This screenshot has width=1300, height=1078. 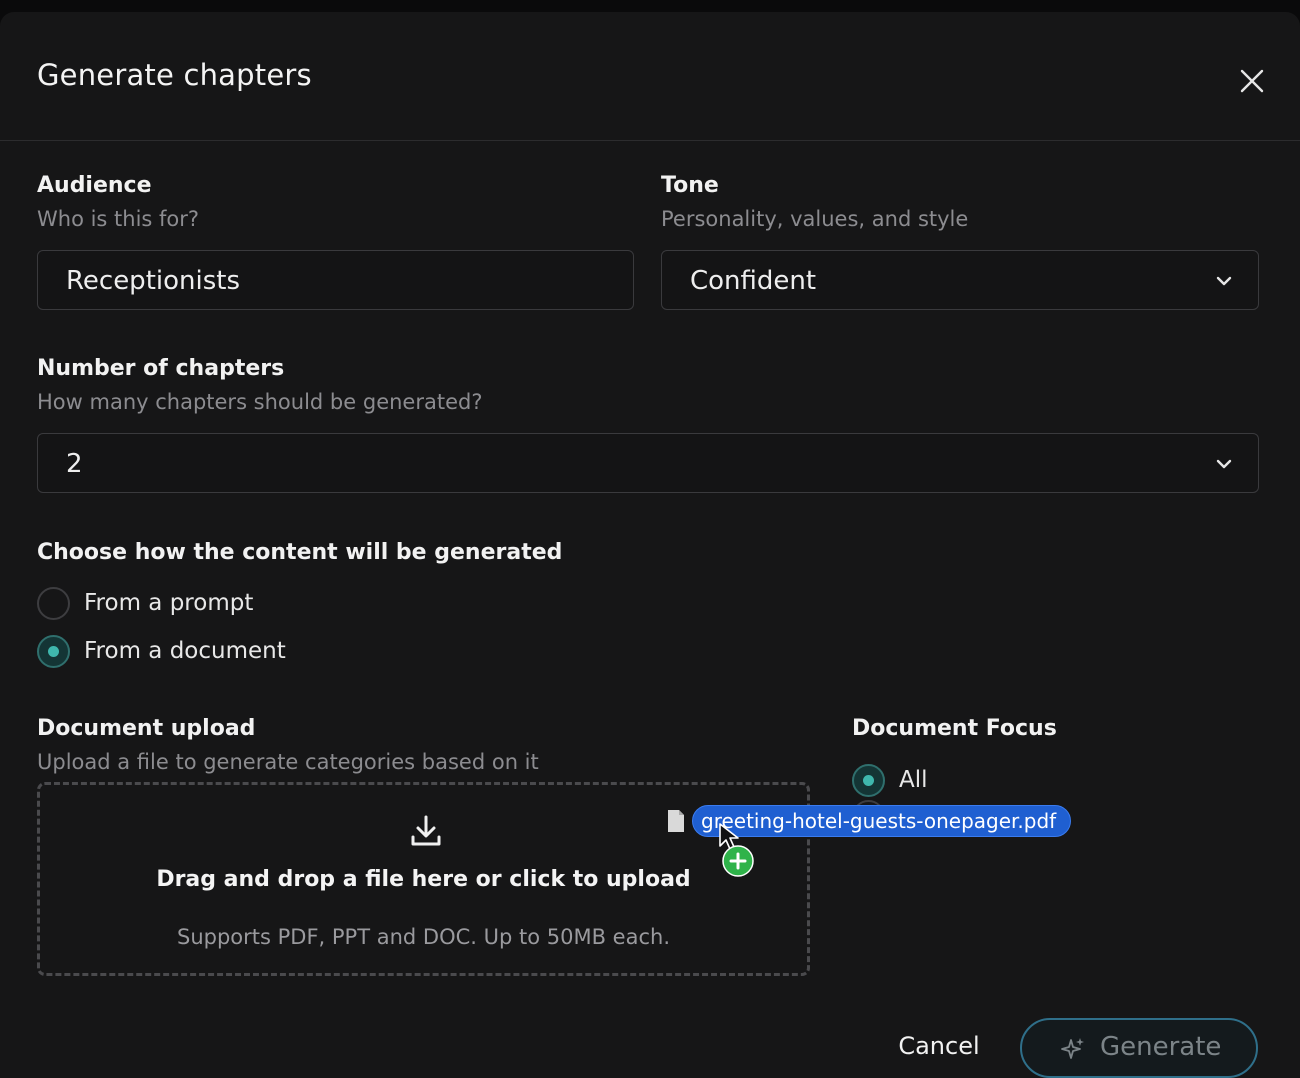 I want to click on sparkle-icon, so click(x=1072, y=1048).